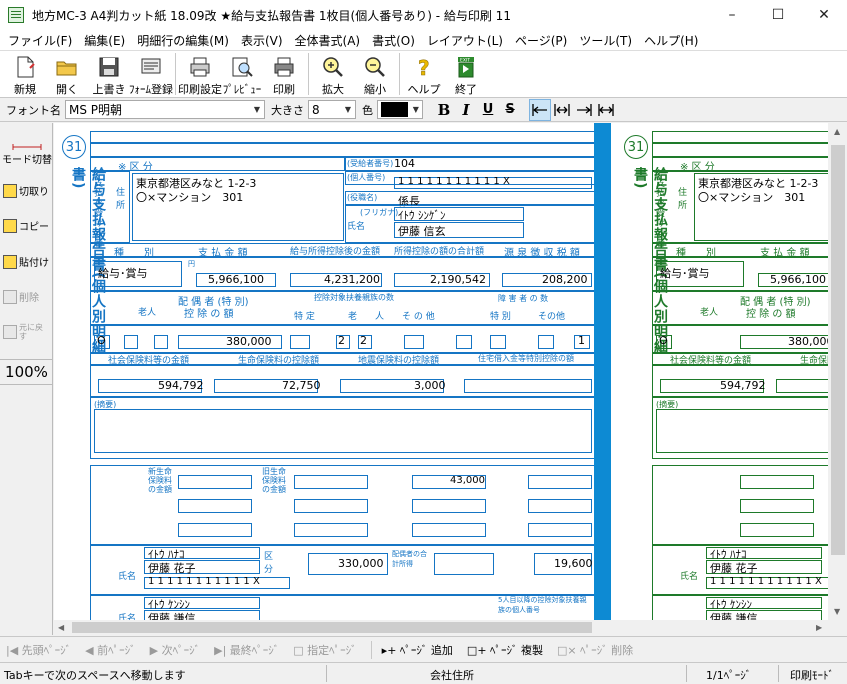 Image resolution: width=847 pixels, height=684 pixels. Describe the element at coordinates (465, 40) in the screenshot. I see `menu-layout: レイアウト(L)` at that location.